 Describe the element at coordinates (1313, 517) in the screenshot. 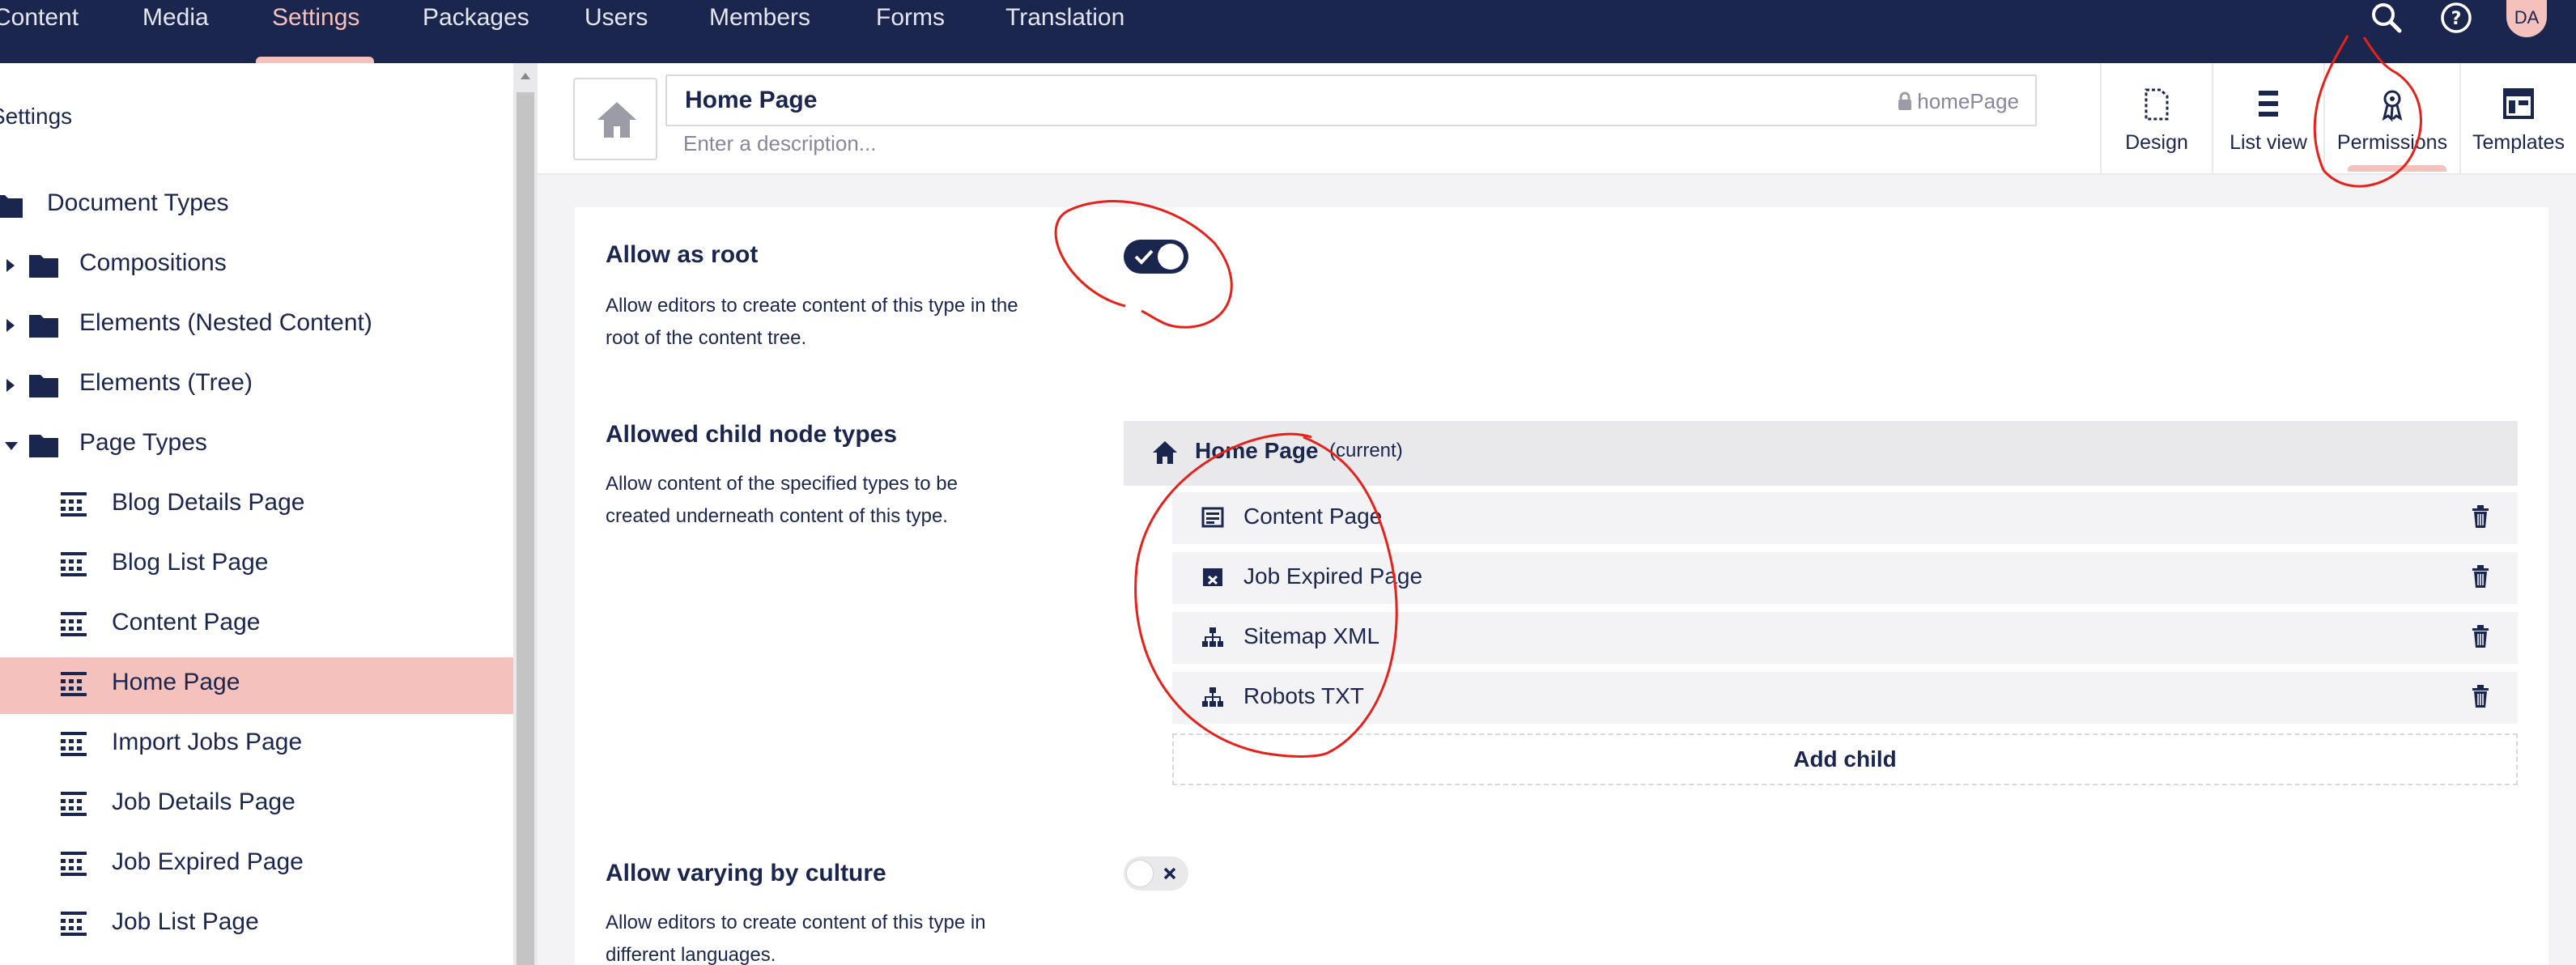

I see `child-name: Content Page` at that location.